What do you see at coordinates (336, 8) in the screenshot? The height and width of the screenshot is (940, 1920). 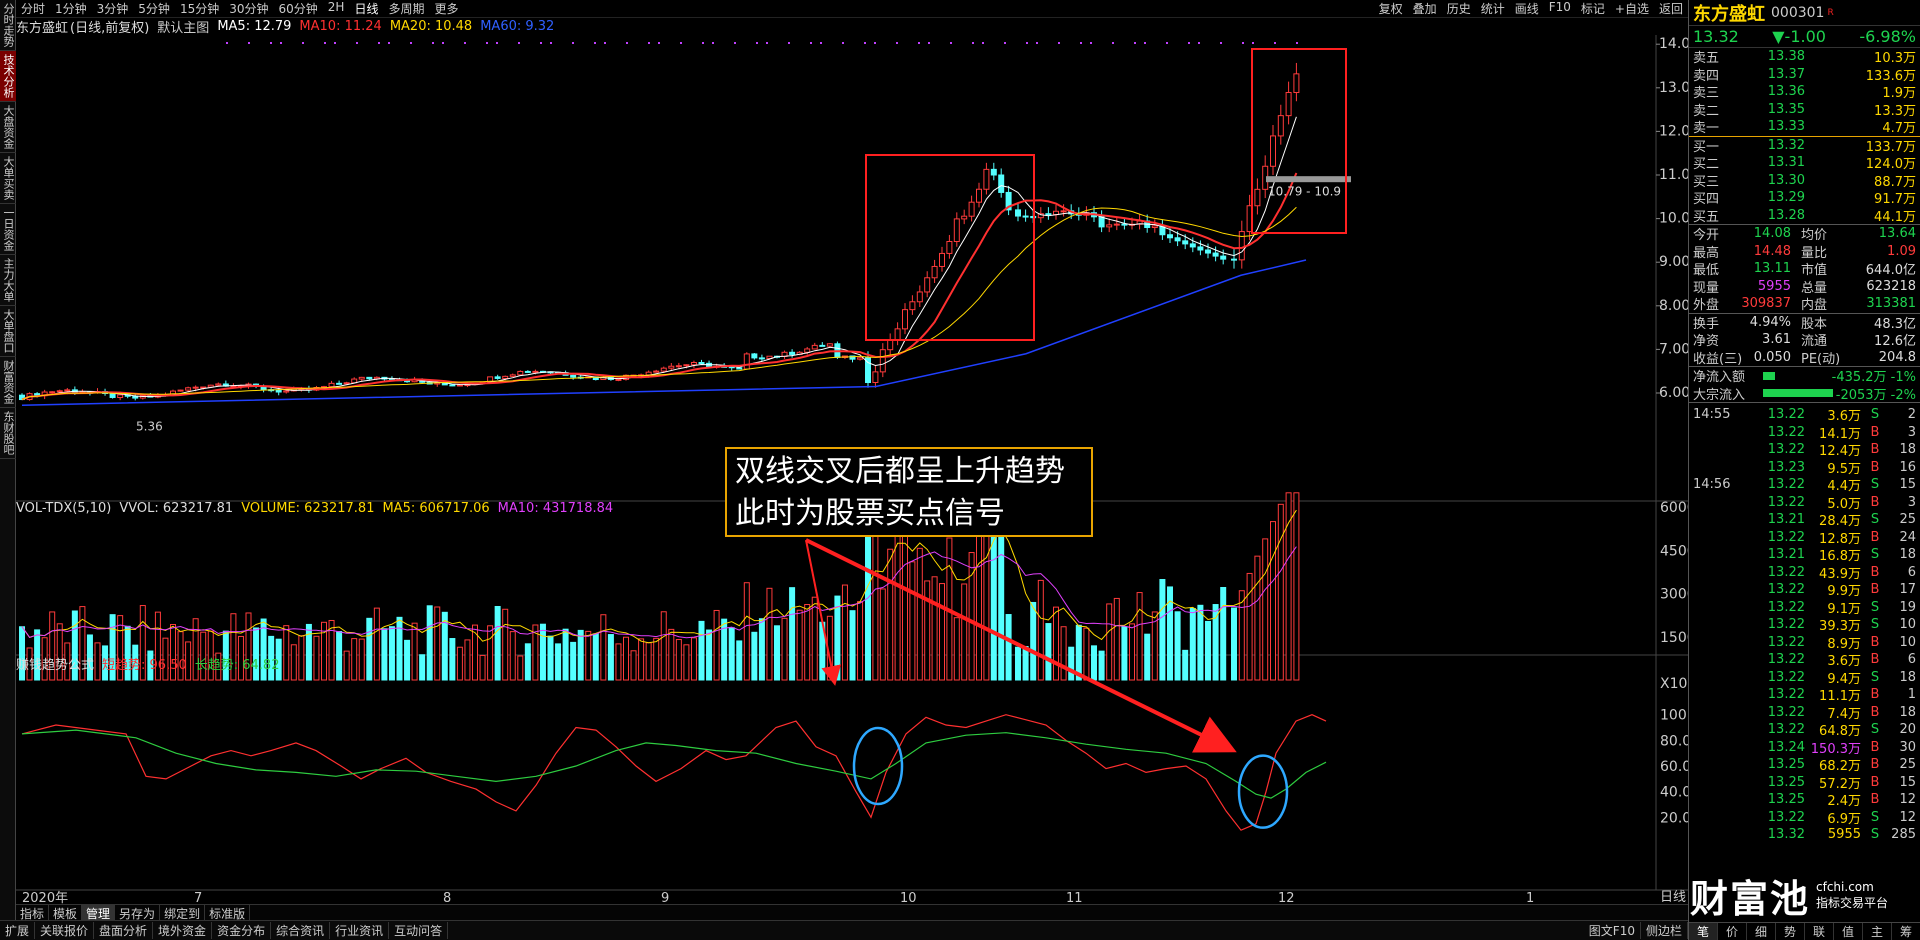 I see `period-tab-7: 2H` at bounding box center [336, 8].